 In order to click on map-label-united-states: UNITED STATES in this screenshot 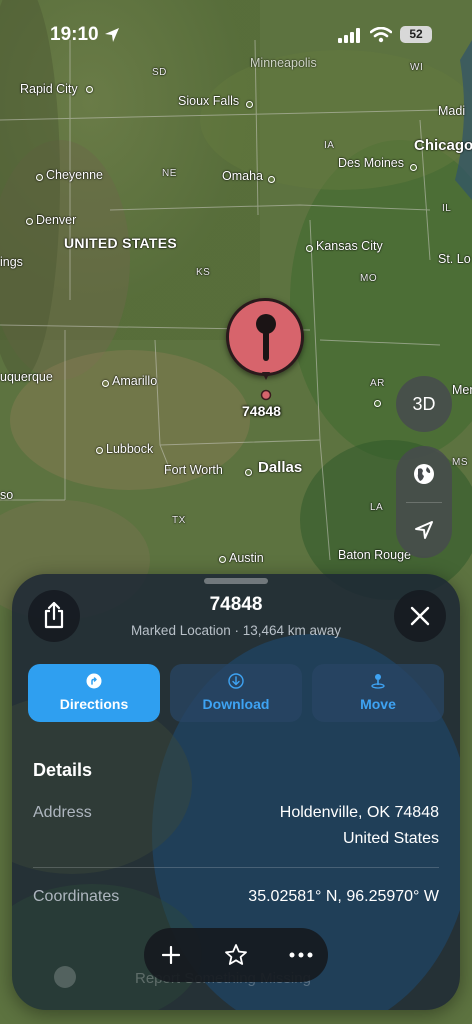, I will do `click(121, 243)`.